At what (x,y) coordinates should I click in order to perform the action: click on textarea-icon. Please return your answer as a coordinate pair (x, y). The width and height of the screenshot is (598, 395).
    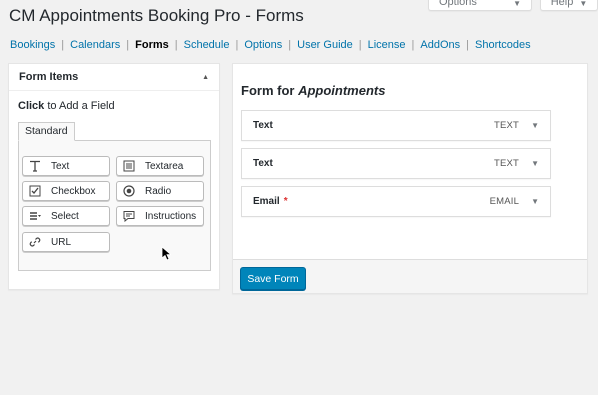
    Looking at the image, I should click on (129, 166).